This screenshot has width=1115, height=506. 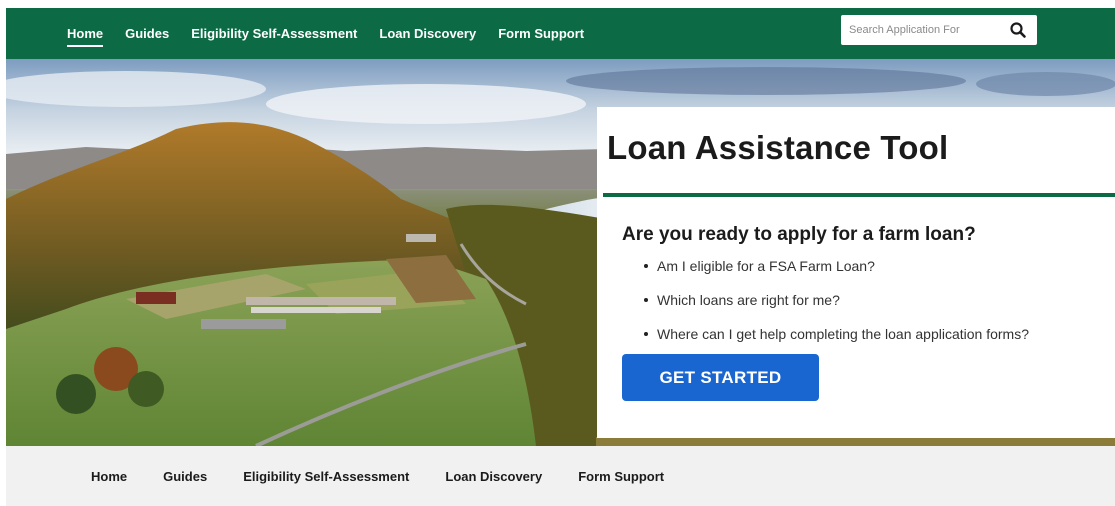 I want to click on top-nav-loan-discovery-link: Loan Discovery, so click(x=427, y=33).